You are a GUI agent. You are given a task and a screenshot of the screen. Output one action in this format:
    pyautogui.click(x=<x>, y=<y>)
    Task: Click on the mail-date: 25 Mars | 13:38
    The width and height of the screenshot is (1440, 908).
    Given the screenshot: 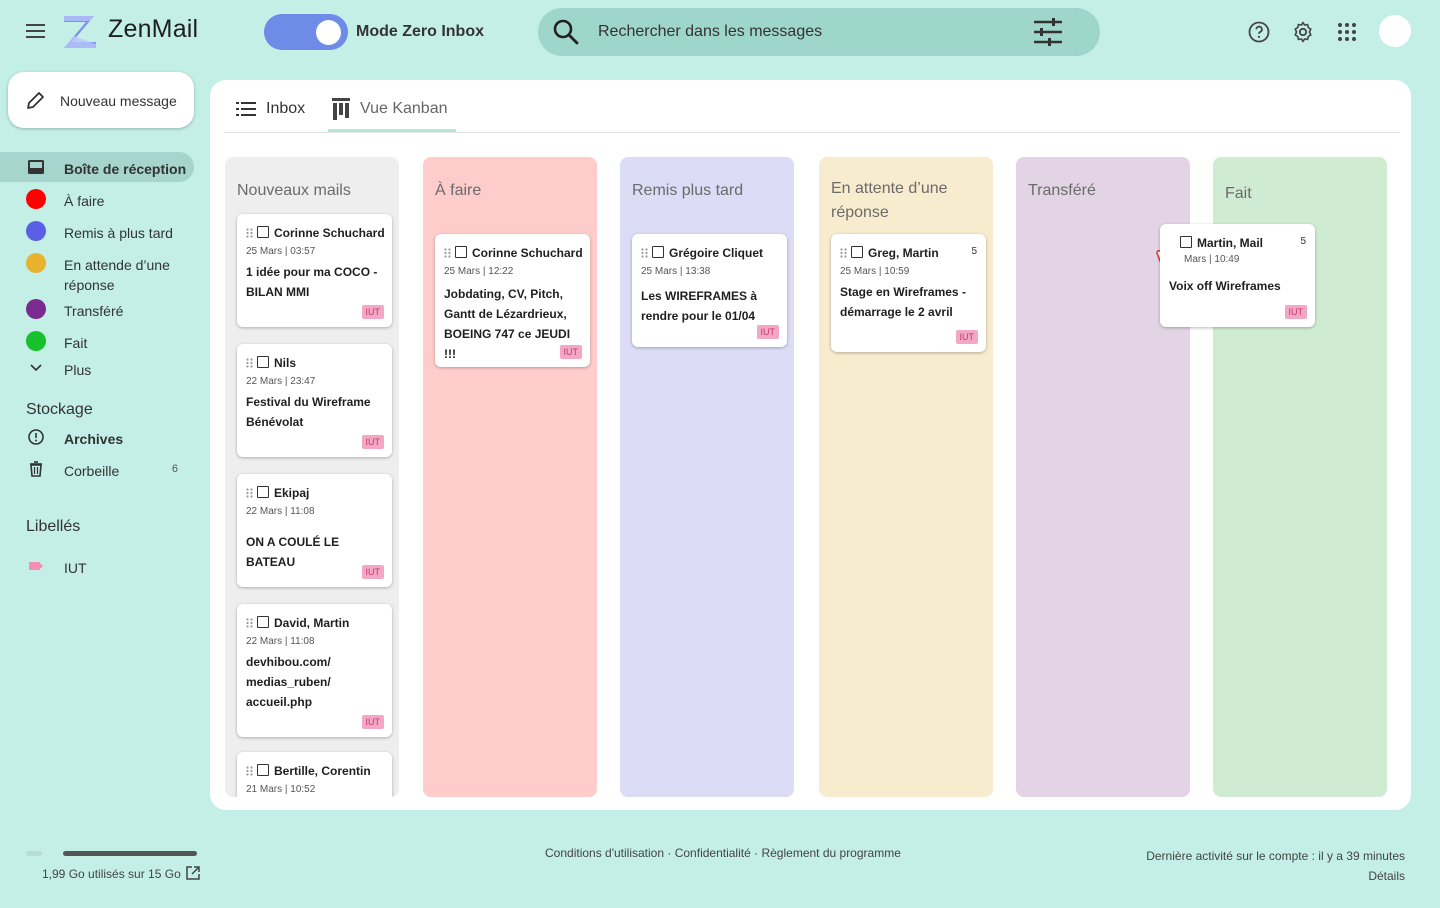 What is the action you would take?
    pyautogui.click(x=676, y=271)
    